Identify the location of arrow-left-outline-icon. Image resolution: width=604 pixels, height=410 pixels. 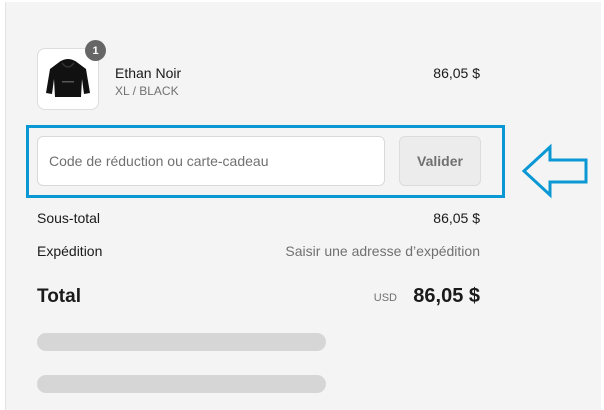
(554, 171).